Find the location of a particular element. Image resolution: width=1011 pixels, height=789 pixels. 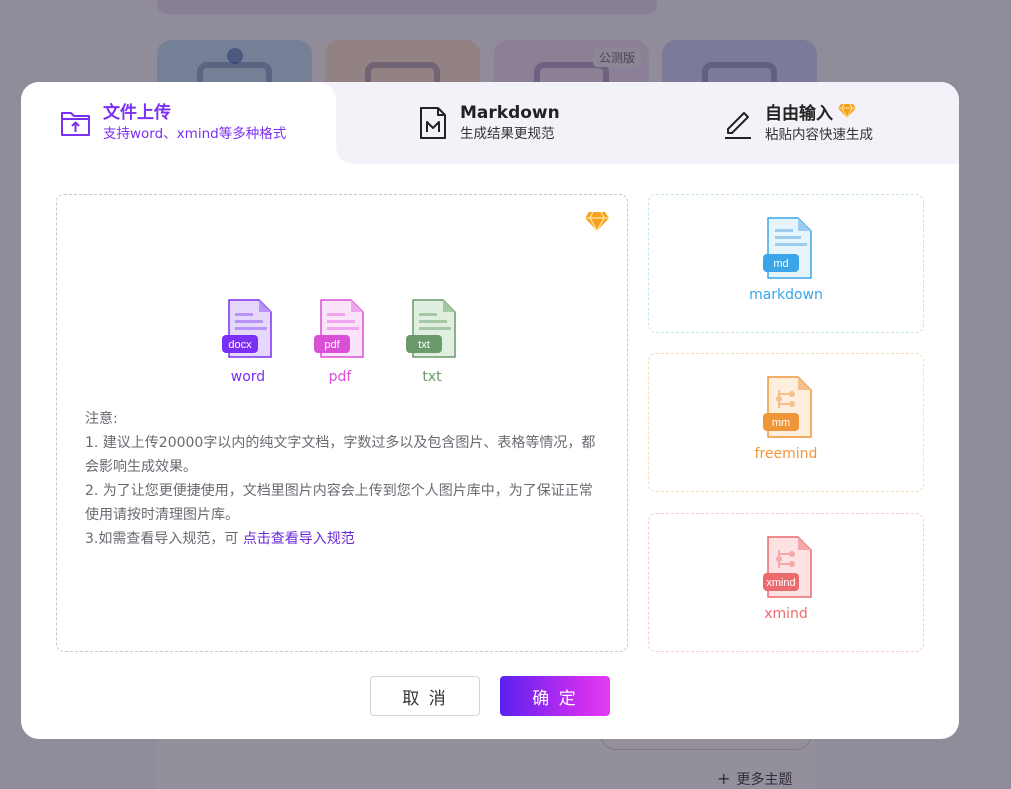

svg-text: pdf is located at coordinates (332, 345).